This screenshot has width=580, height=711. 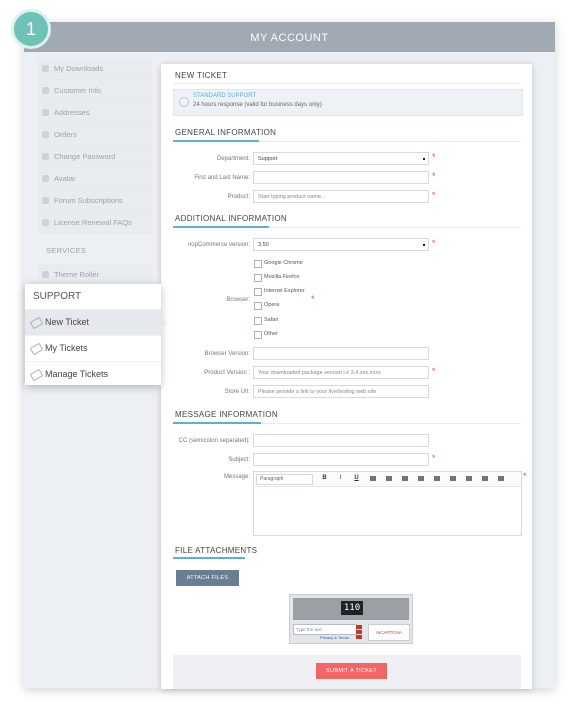 I want to click on product-version-label: Product Version :, so click(x=227, y=373).